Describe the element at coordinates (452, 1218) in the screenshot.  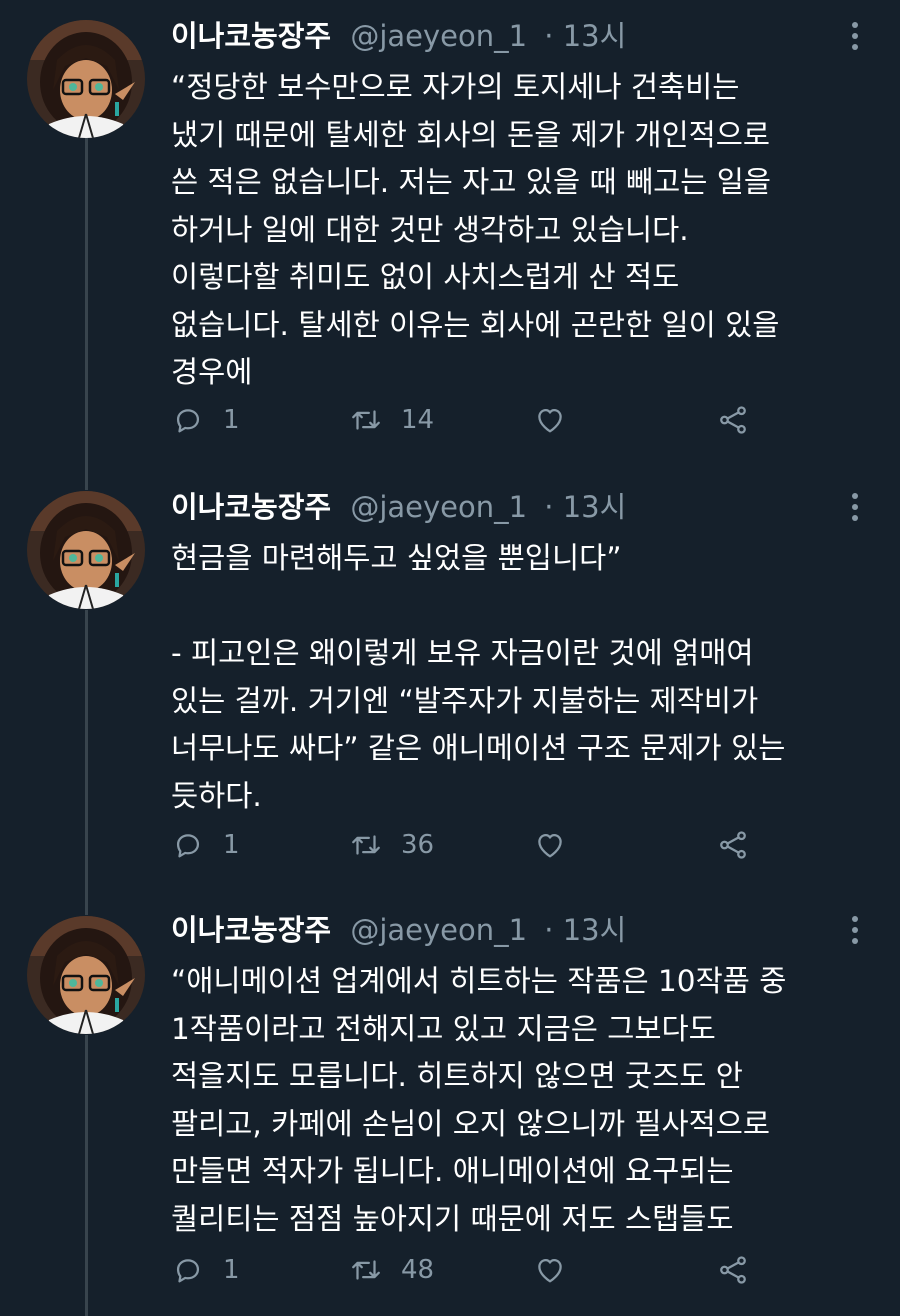
I see `text-line: 퀄리티는 점점 높아지기 때문에 저도 스탭들도` at that location.